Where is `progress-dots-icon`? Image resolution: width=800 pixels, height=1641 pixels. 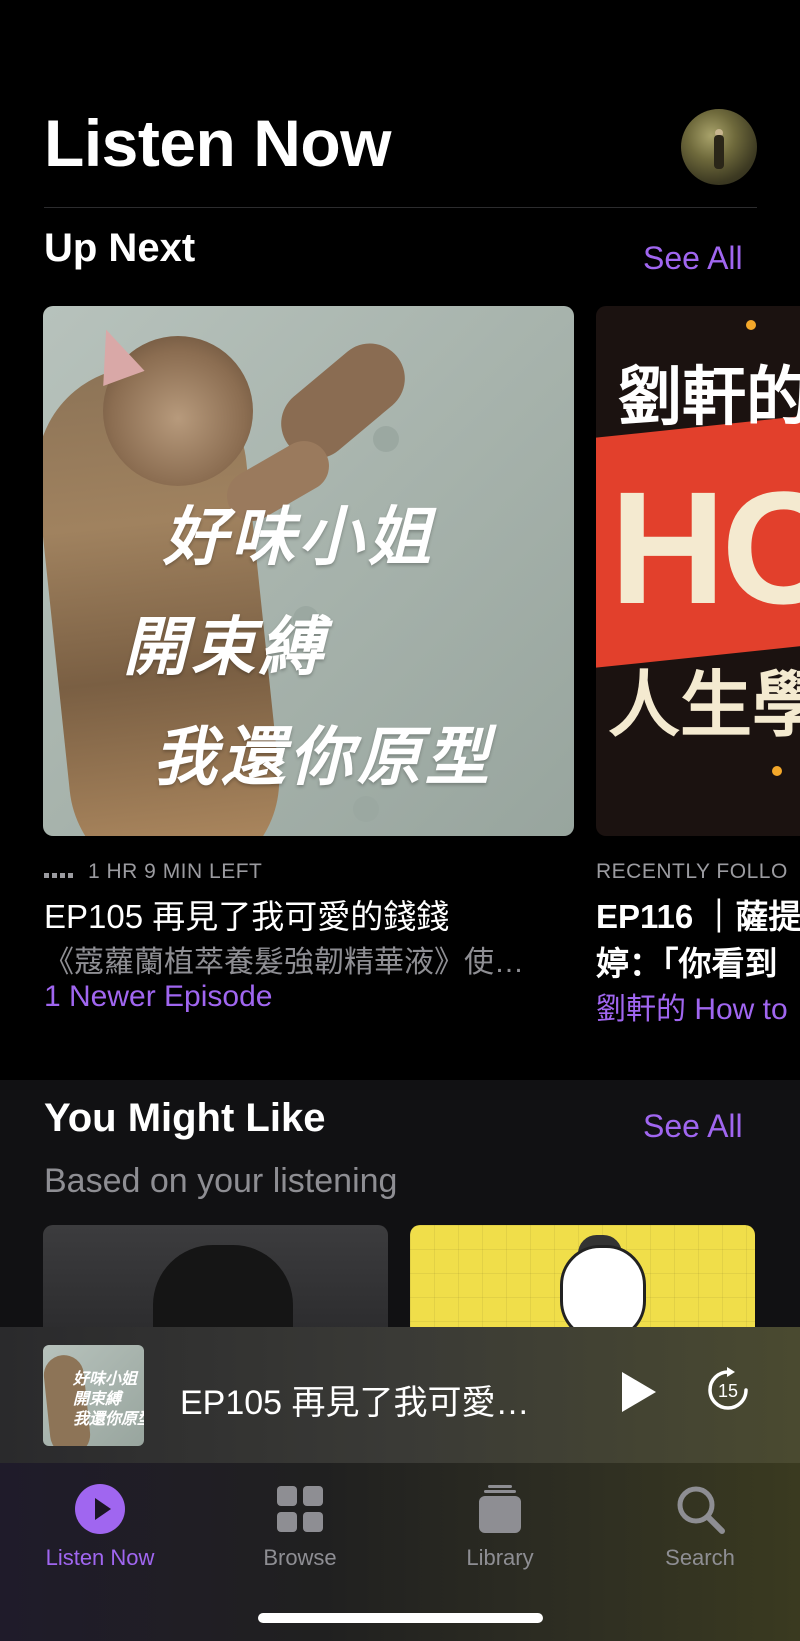 progress-dots-icon is located at coordinates (60, 872).